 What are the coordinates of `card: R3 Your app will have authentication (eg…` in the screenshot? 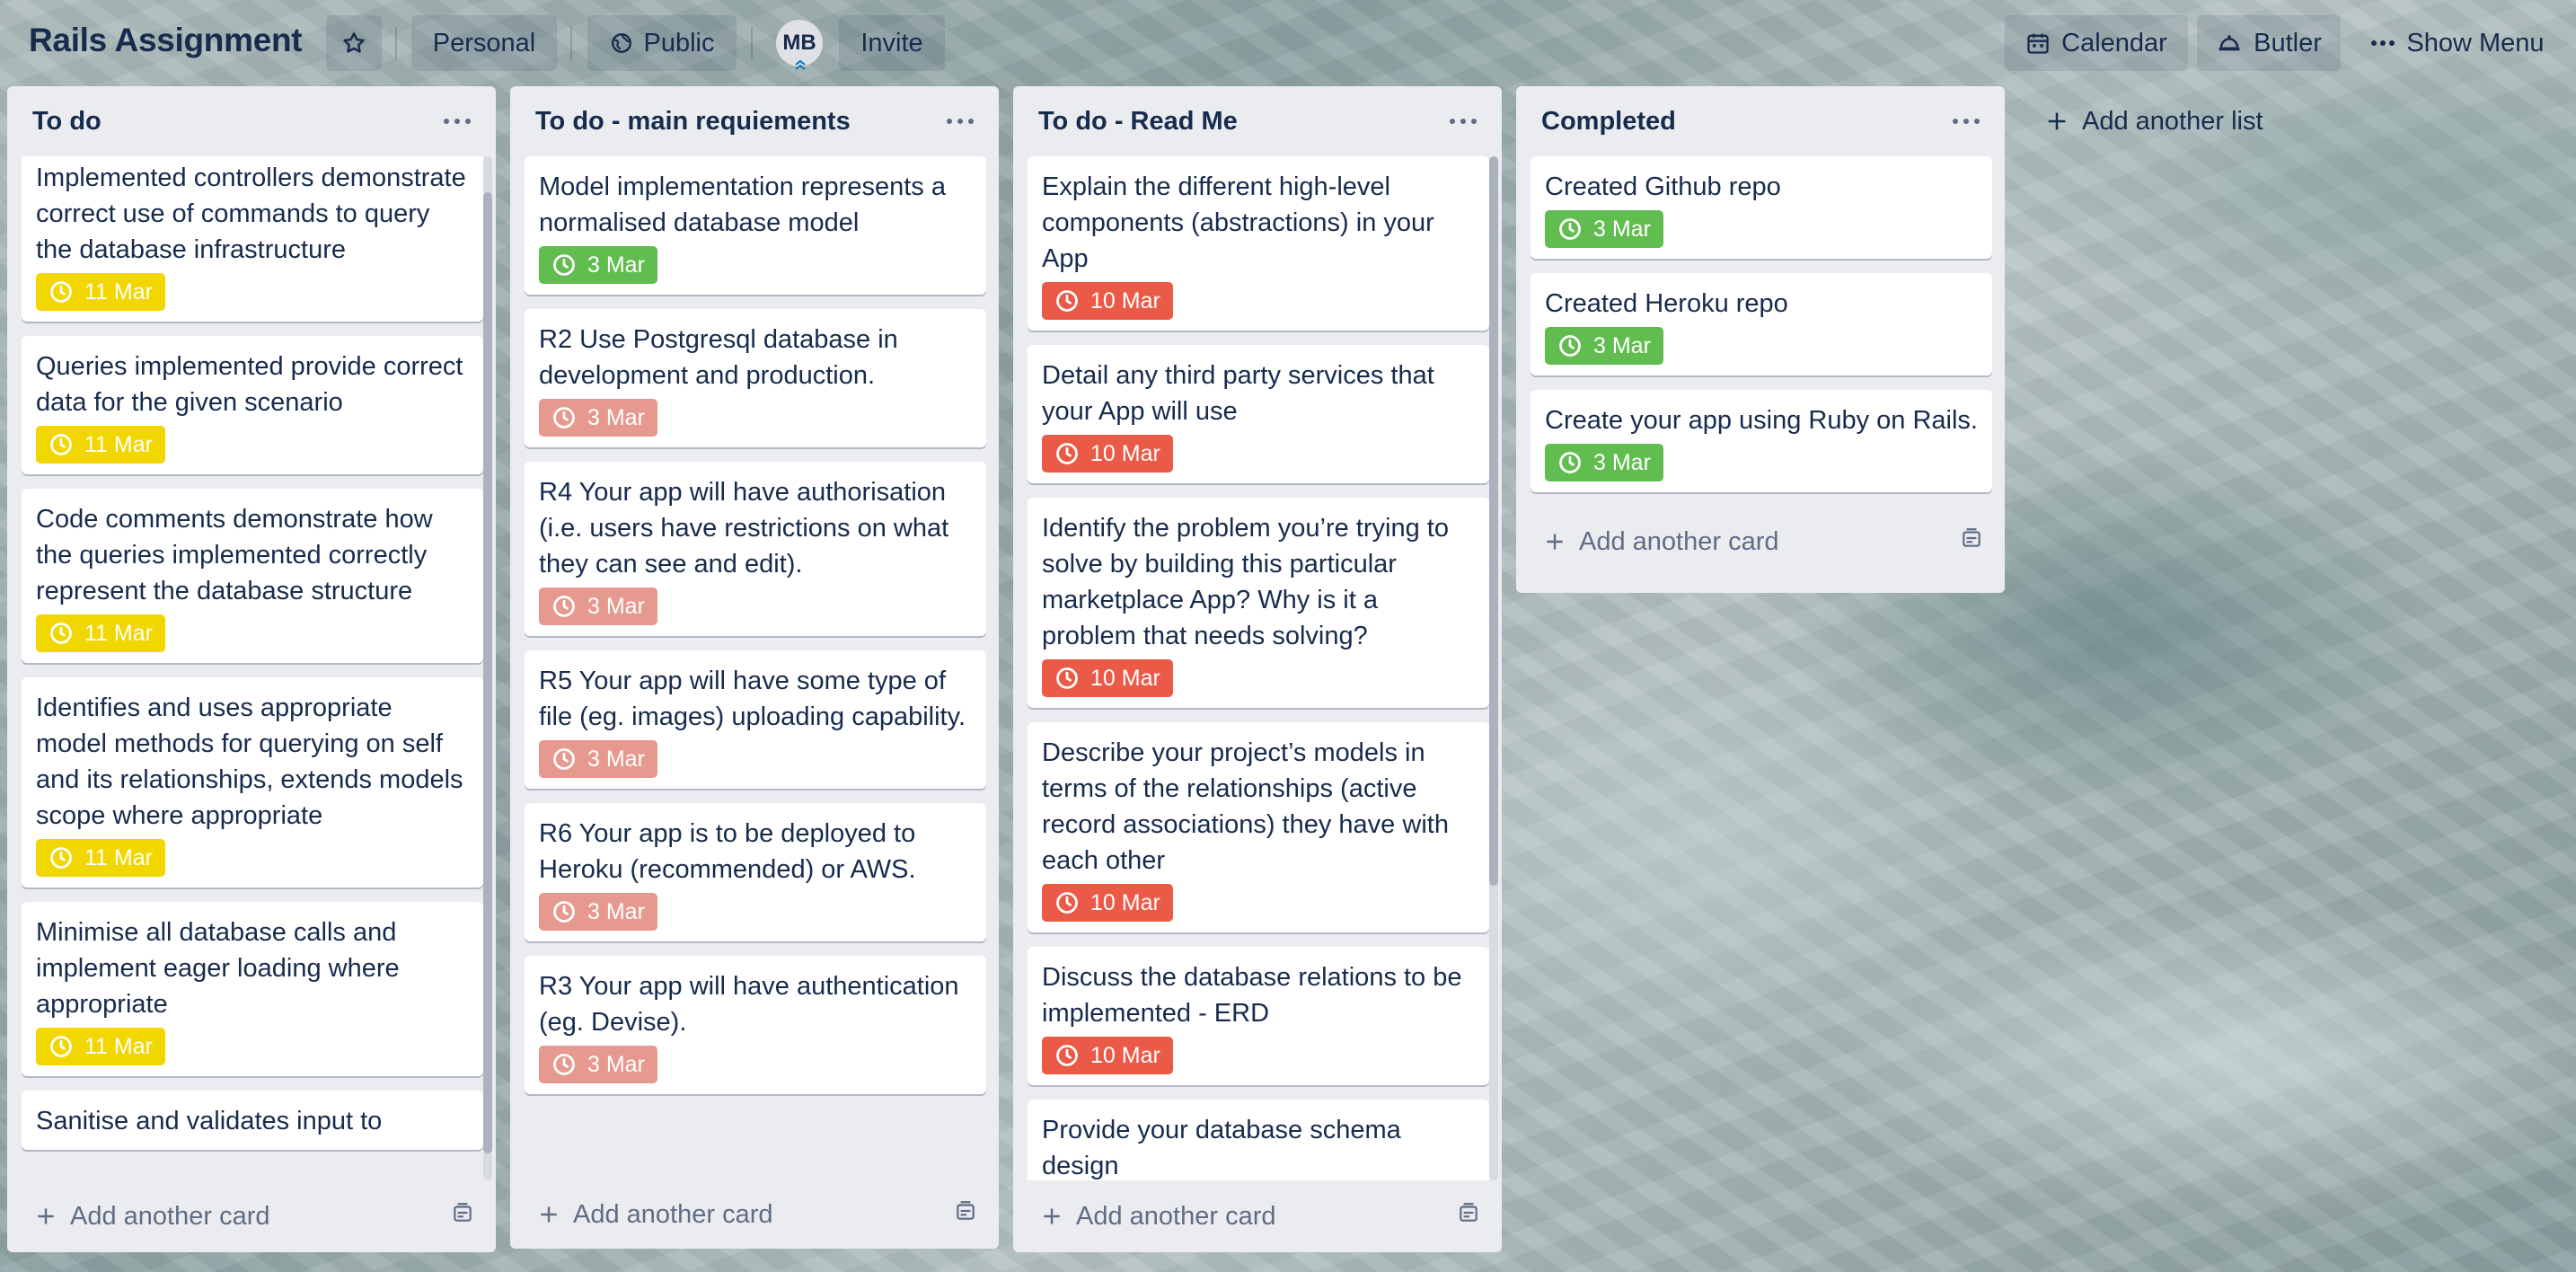 It's located at (755, 1025).